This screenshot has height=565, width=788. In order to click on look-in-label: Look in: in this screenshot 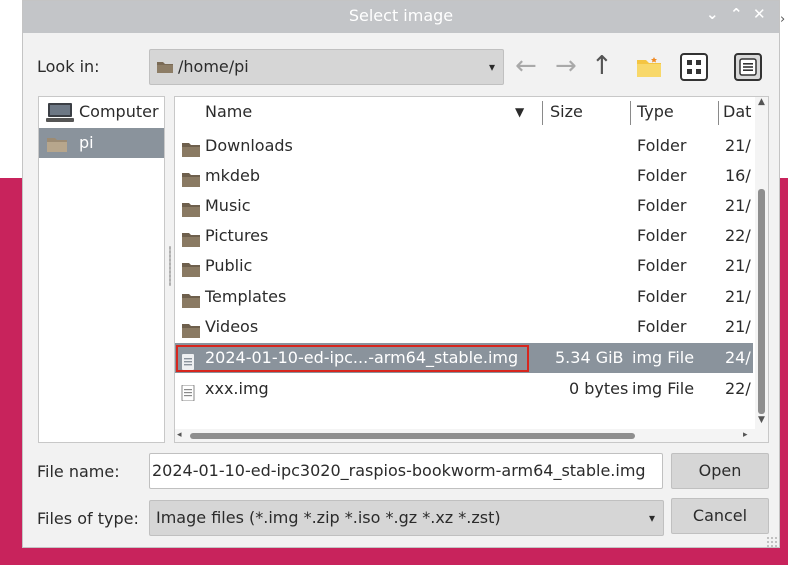, I will do `click(68, 66)`.